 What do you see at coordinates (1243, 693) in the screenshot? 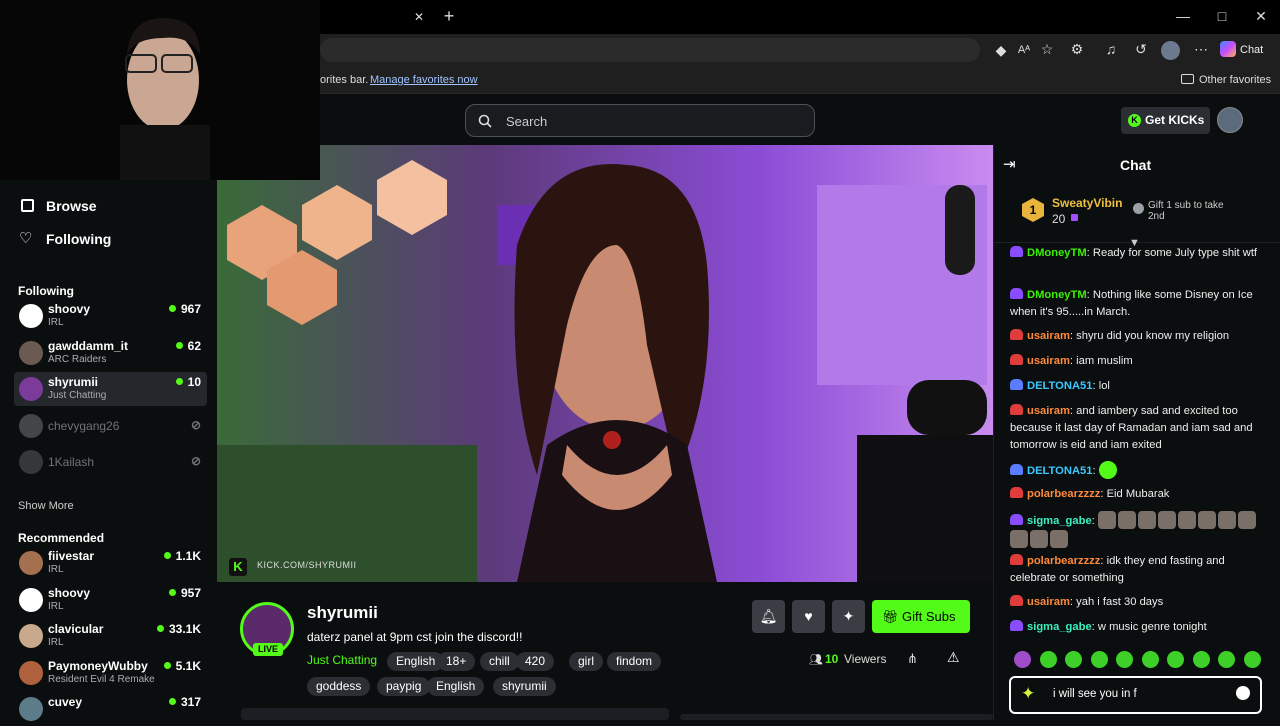
I see `emoji-picker-icon` at bounding box center [1243, 693].